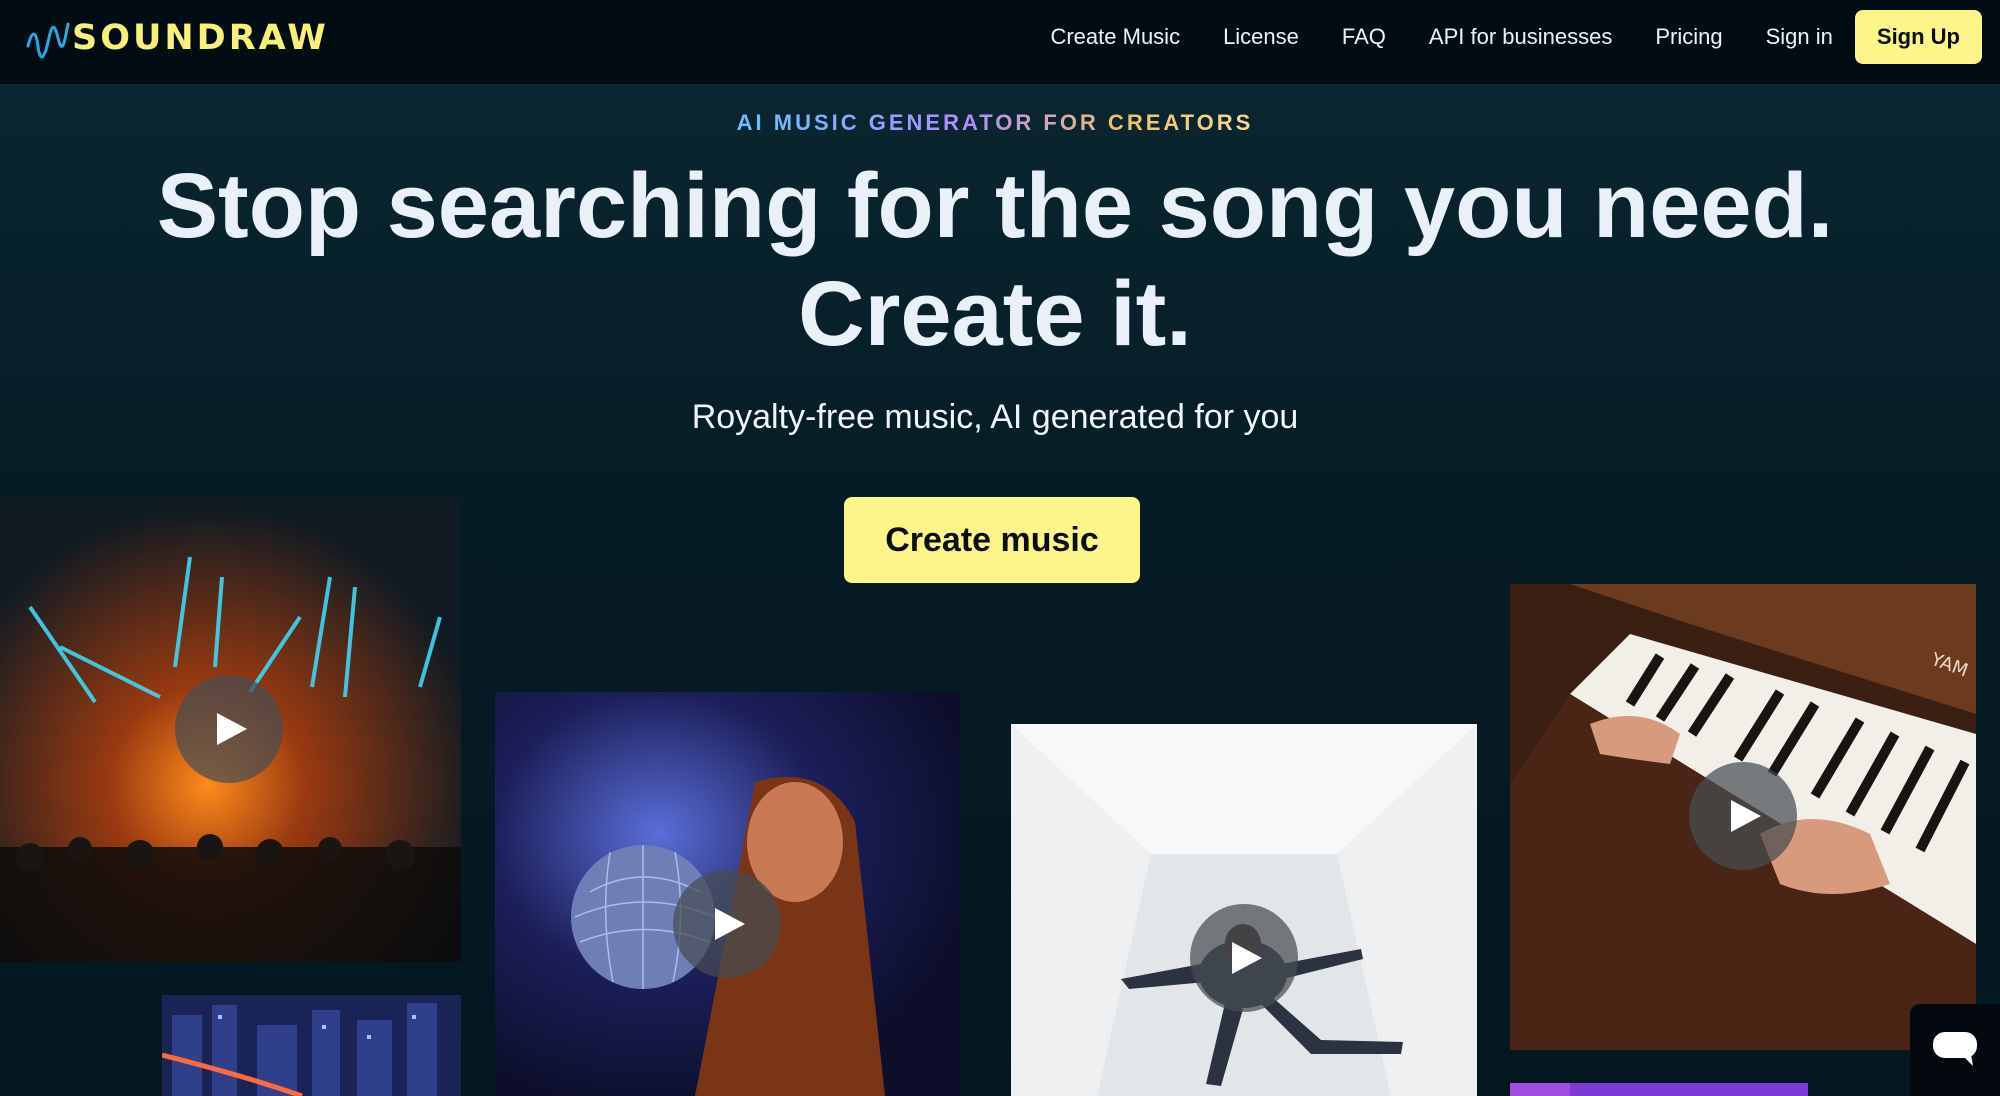 The height and width of the screenshot is (1096, 2000). Describe the element at coordinates (1261, 37) in the screenshot. I see `nav-license-link: License` at that location.